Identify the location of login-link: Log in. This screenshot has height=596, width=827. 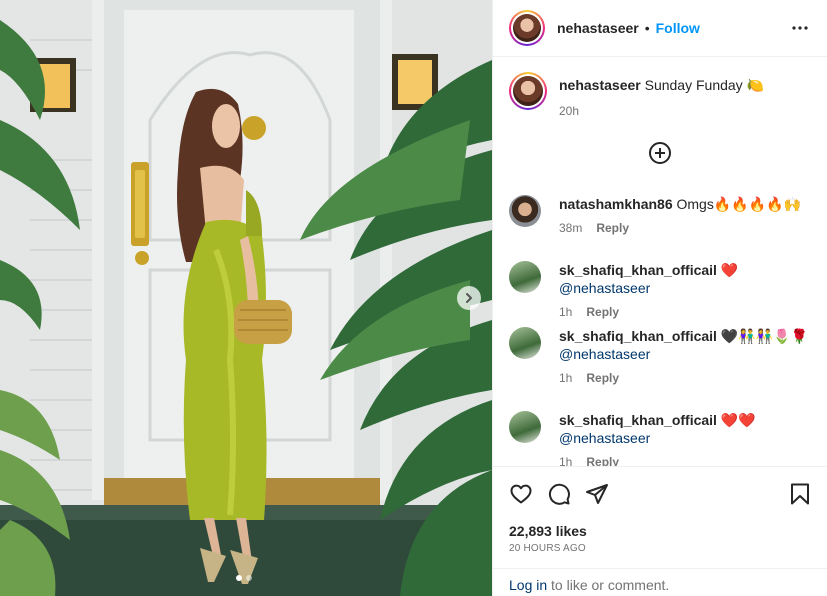
(528, 585).